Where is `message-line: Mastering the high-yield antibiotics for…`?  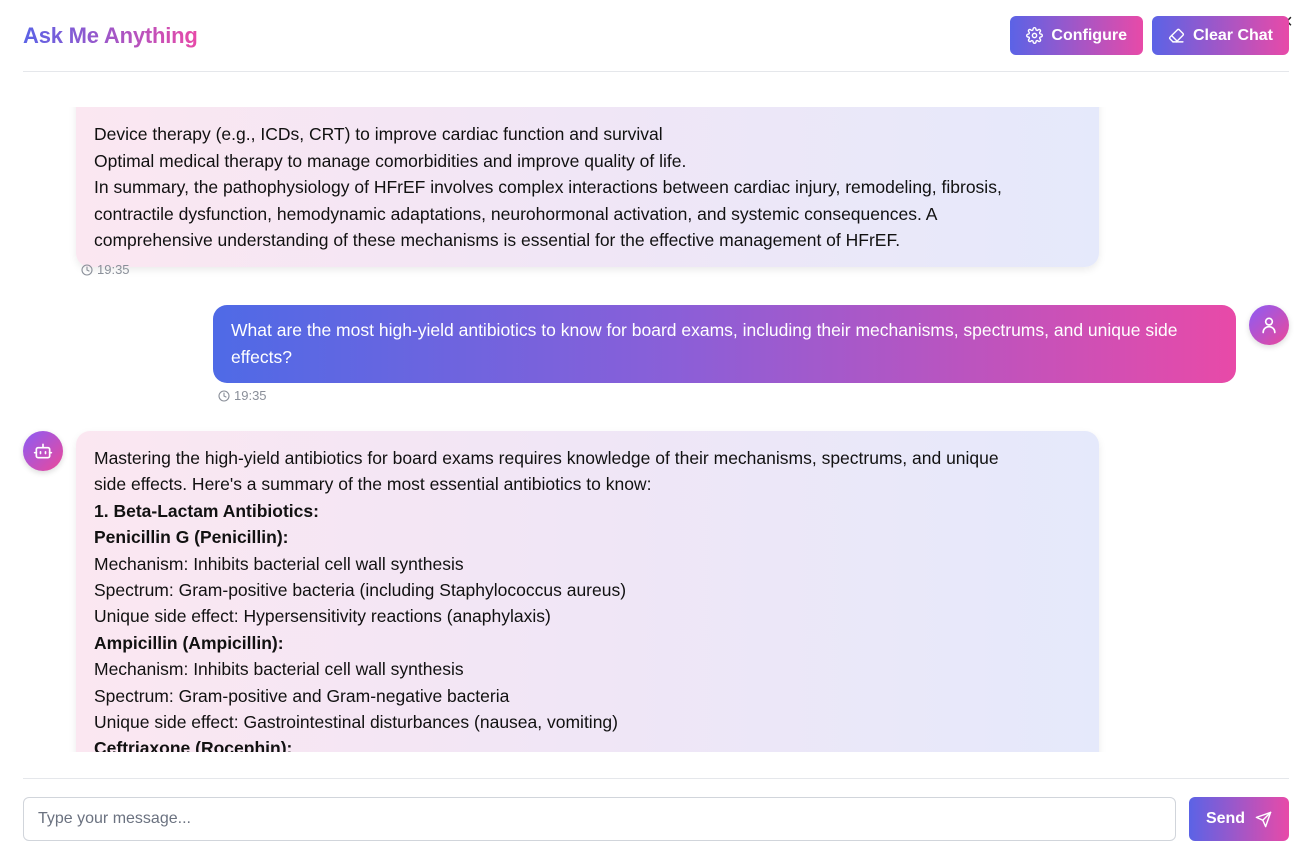 message-line: Mastering the high-yield antibiotics for… is located at coordinates (546, 458).